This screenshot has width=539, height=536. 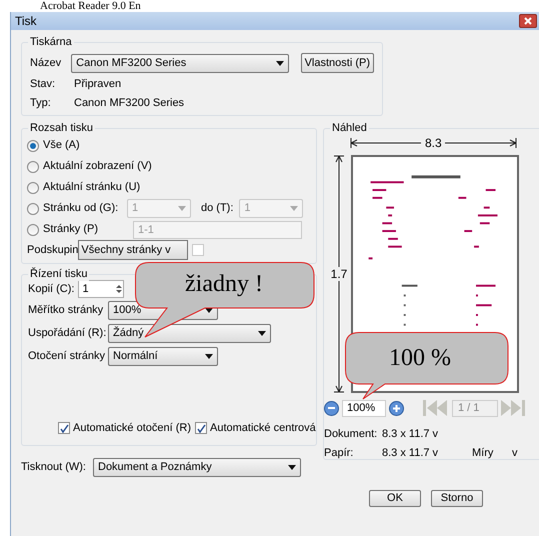 What do you see at coordinates (217, 208) in the screenshot?
I see `field-label: do (T):` at bounding box center [217, 208].